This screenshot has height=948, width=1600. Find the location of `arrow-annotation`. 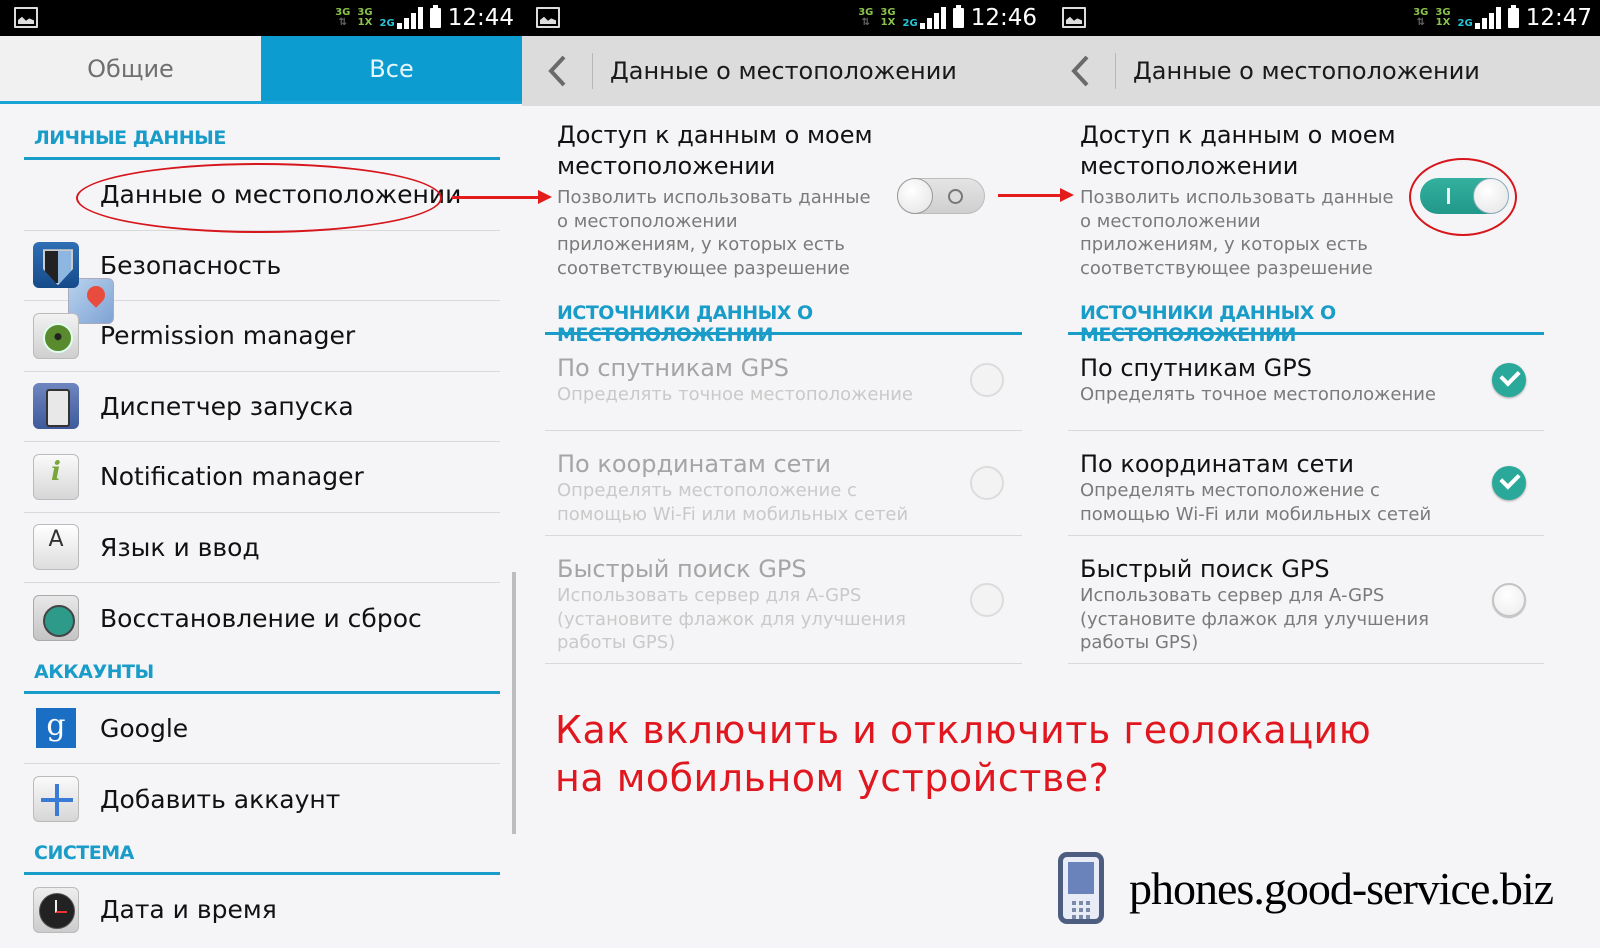

arrow-annotation is located at coordinates (1036, 195).